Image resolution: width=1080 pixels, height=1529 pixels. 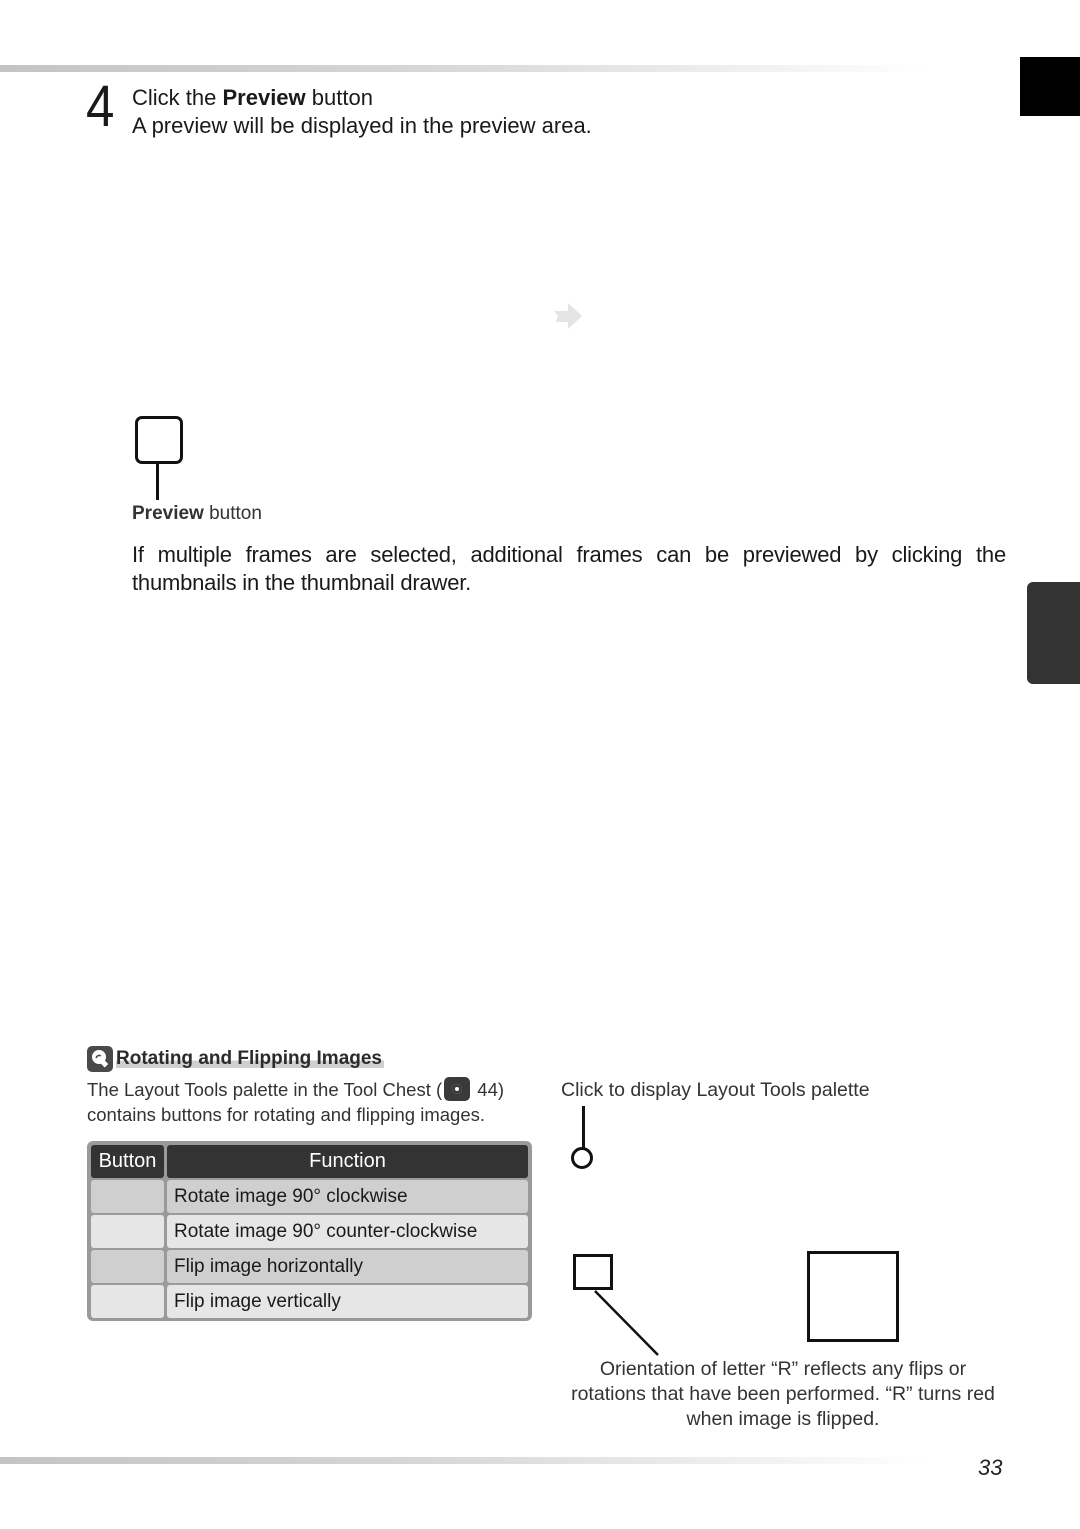 I want to click on table-row: Rotate image 90° clockwise, so click(x=309, y=1196).